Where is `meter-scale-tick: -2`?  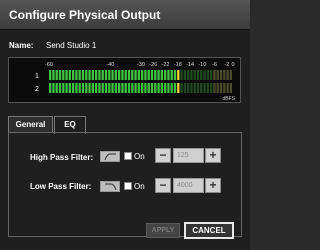 meter-scale-tick: -2 is located at coordinates (226, 65).